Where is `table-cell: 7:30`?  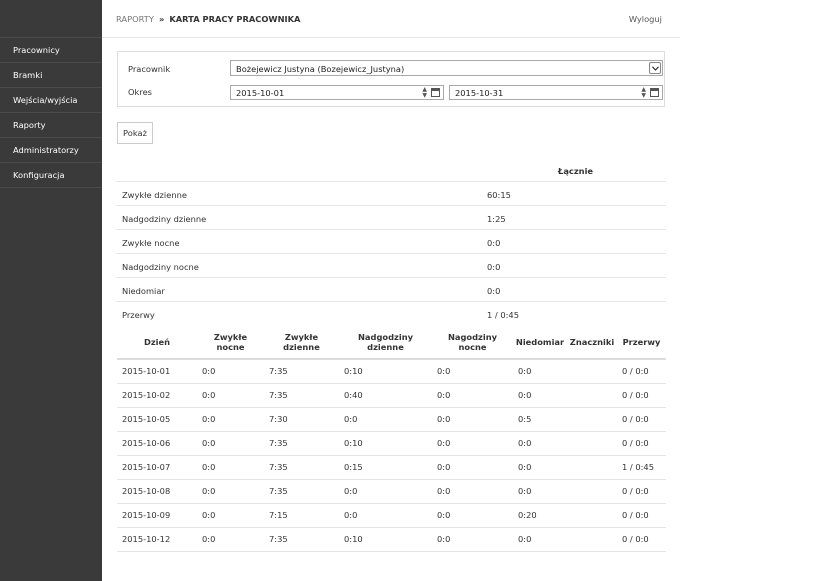 table-cell: 7:30 is located at coordinates (301, 419).